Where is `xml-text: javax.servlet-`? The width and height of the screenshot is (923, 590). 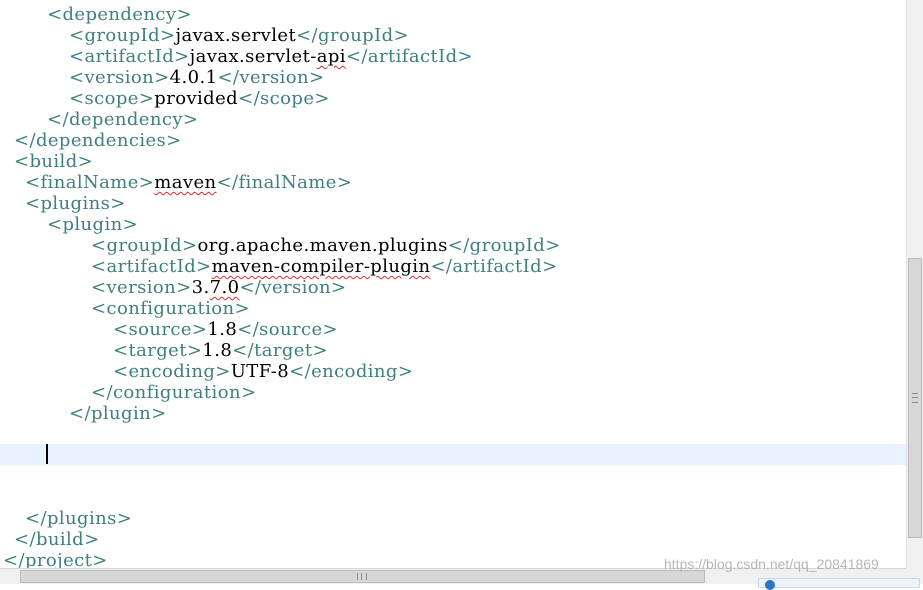
xml-text: javax.servlet- is located at coordinates (253, 56).